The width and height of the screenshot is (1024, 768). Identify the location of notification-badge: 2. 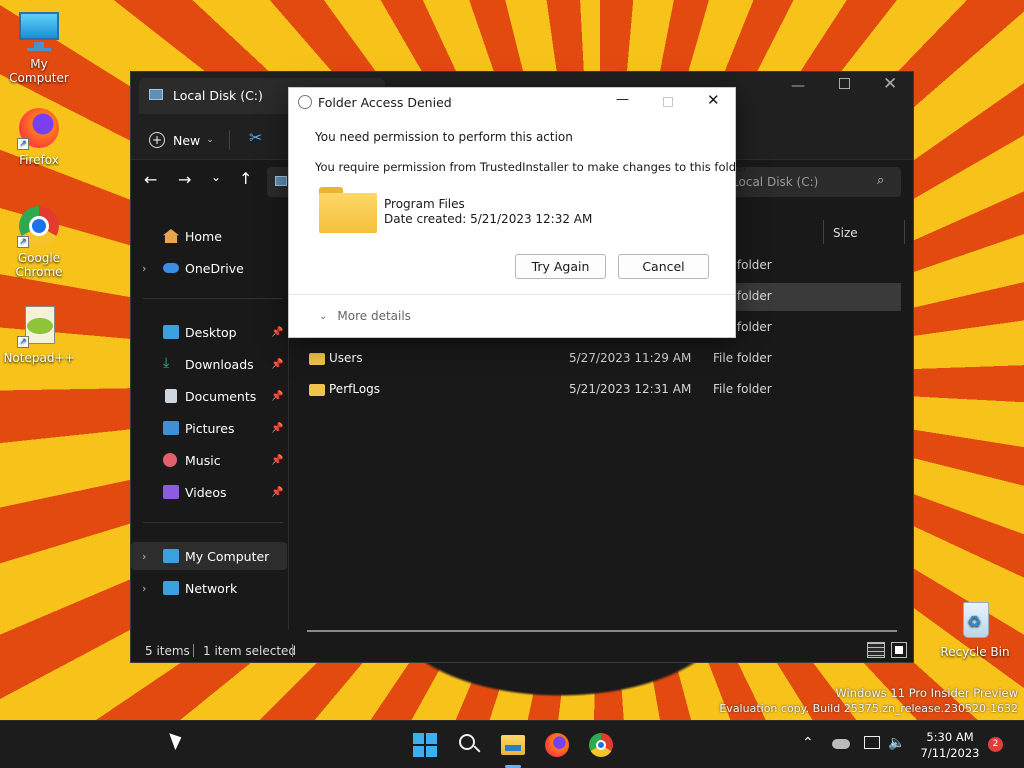
(995, 744).